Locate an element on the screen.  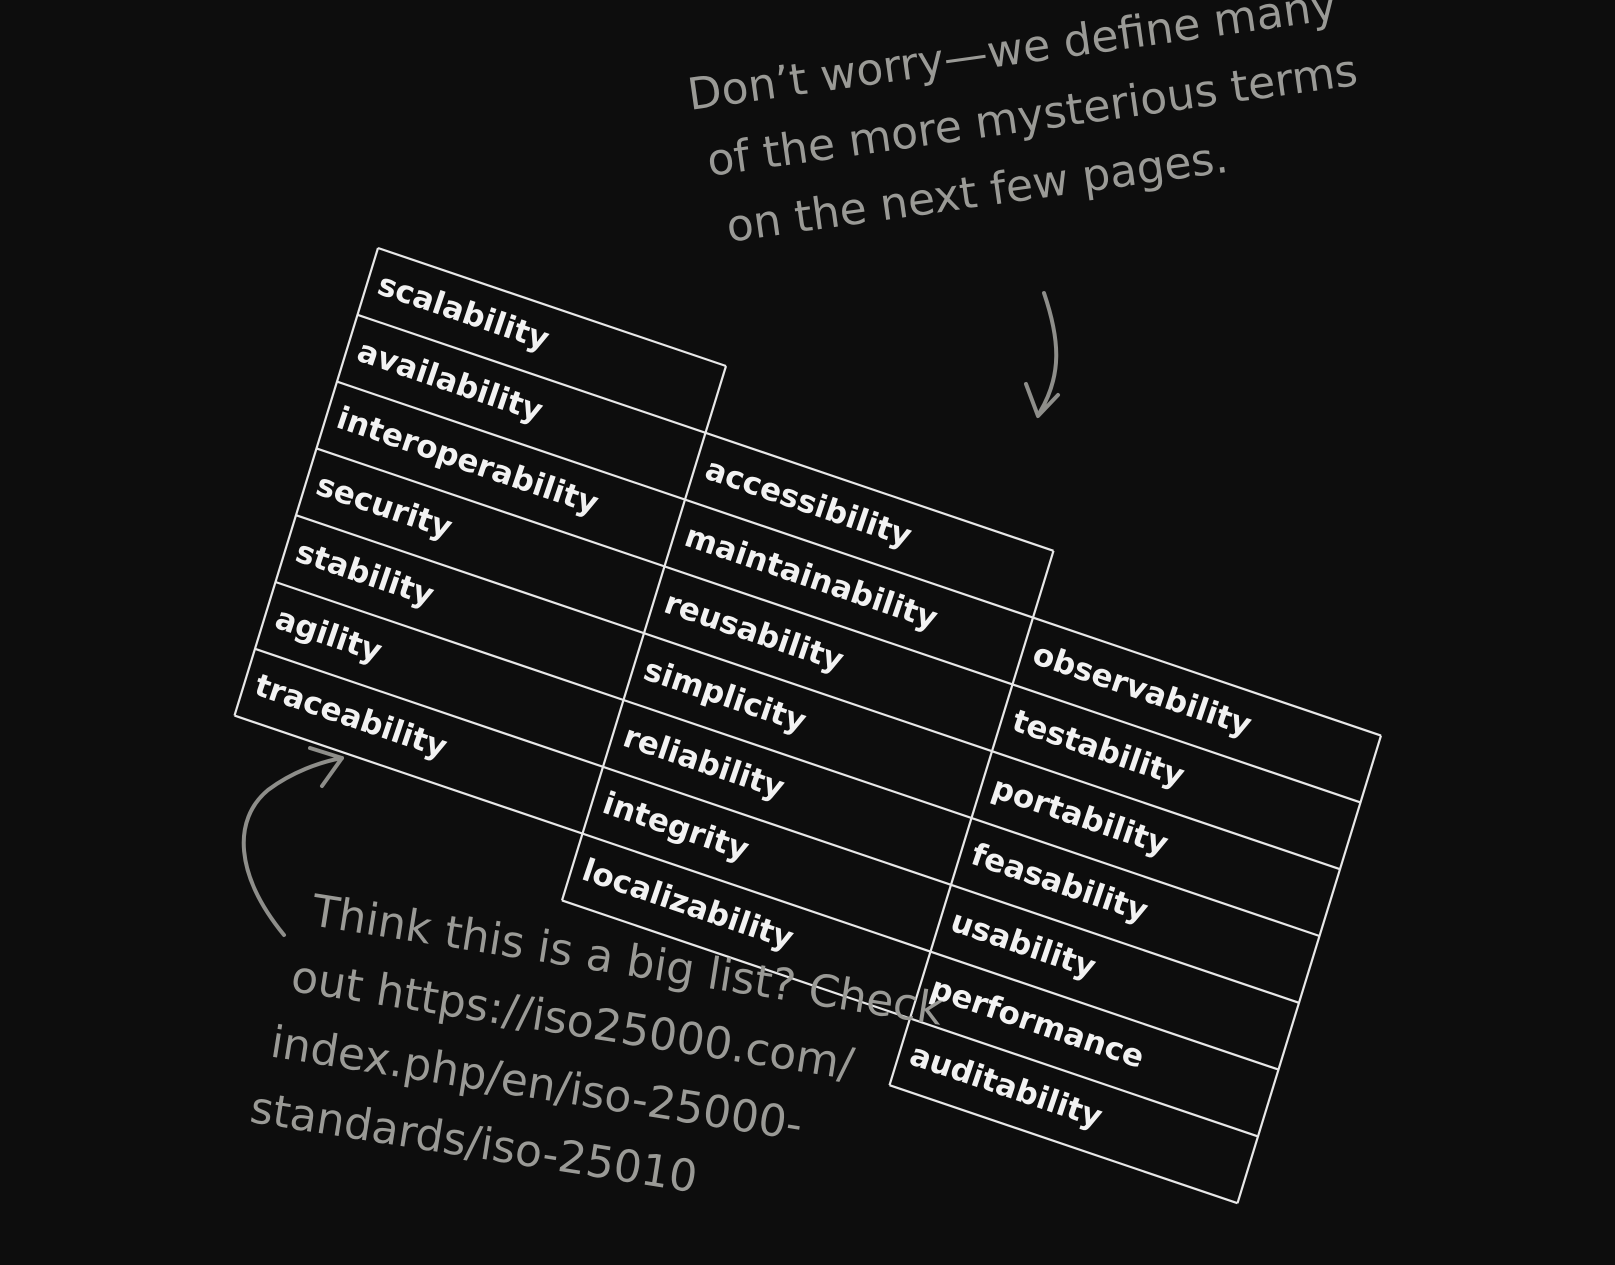
table-cell: scalability is located at coordinates (463, 311).